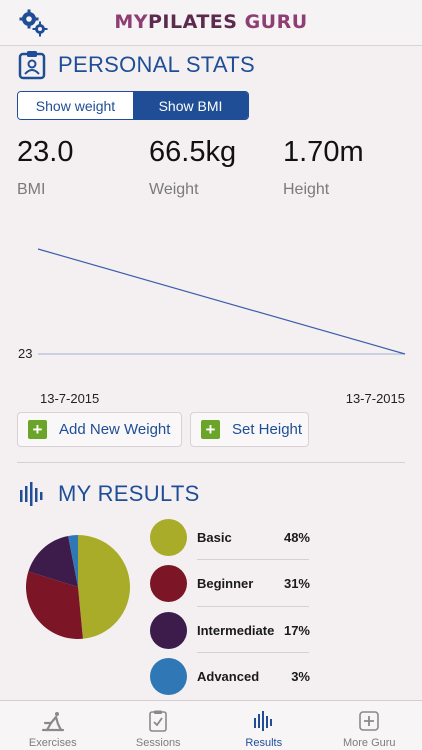  Describe the element at coordinates (69, 398) in the screenshot. I see `x-start-label: 13-7-2015` at that location.